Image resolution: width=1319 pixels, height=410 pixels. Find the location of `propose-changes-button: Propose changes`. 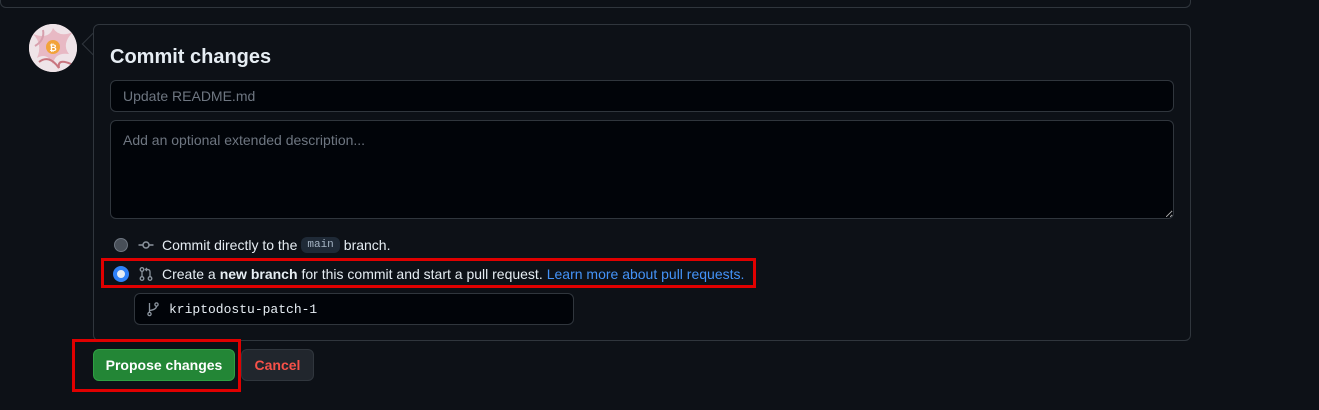

propose-changes-button: Propose changes is located at coordinates (164, 365).